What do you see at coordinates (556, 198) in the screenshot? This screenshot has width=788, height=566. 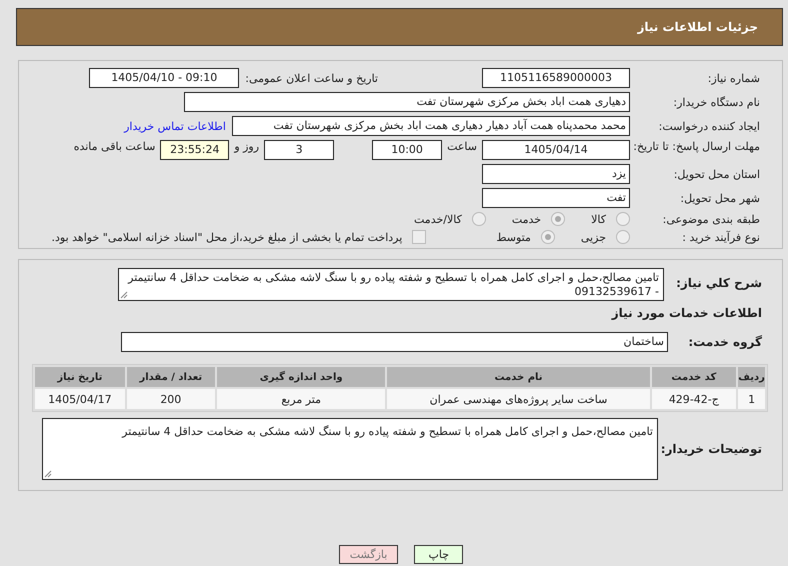 I see `city-field: تفت` at bounding box center [556, 198].